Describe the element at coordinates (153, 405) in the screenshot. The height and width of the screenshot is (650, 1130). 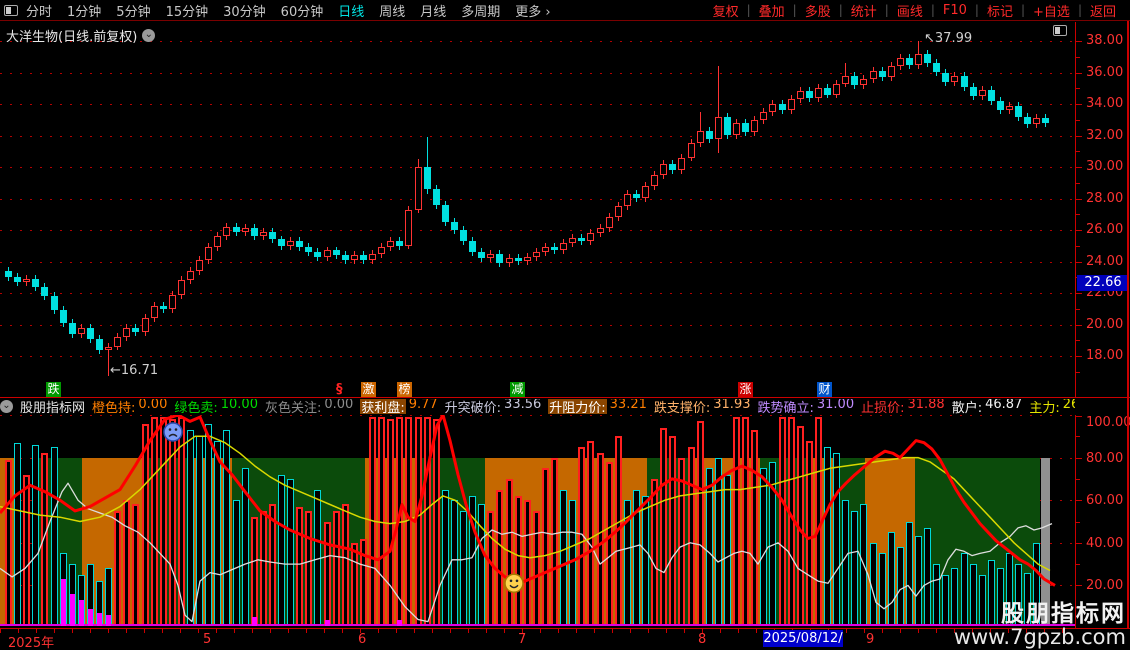
I see `indicator-field-value: 0.00` at that location.